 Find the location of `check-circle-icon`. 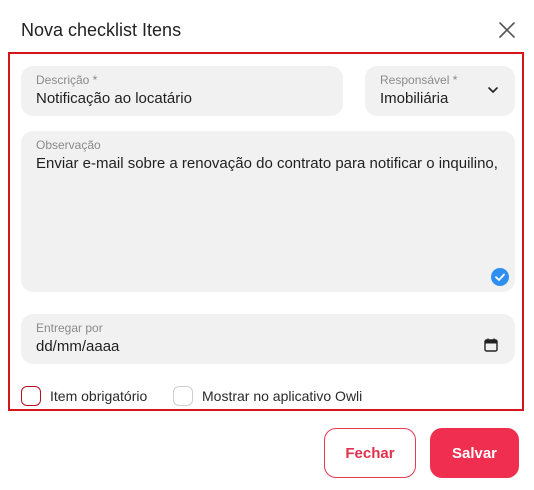

check-circle-icon is located at coordinates (500, 277).